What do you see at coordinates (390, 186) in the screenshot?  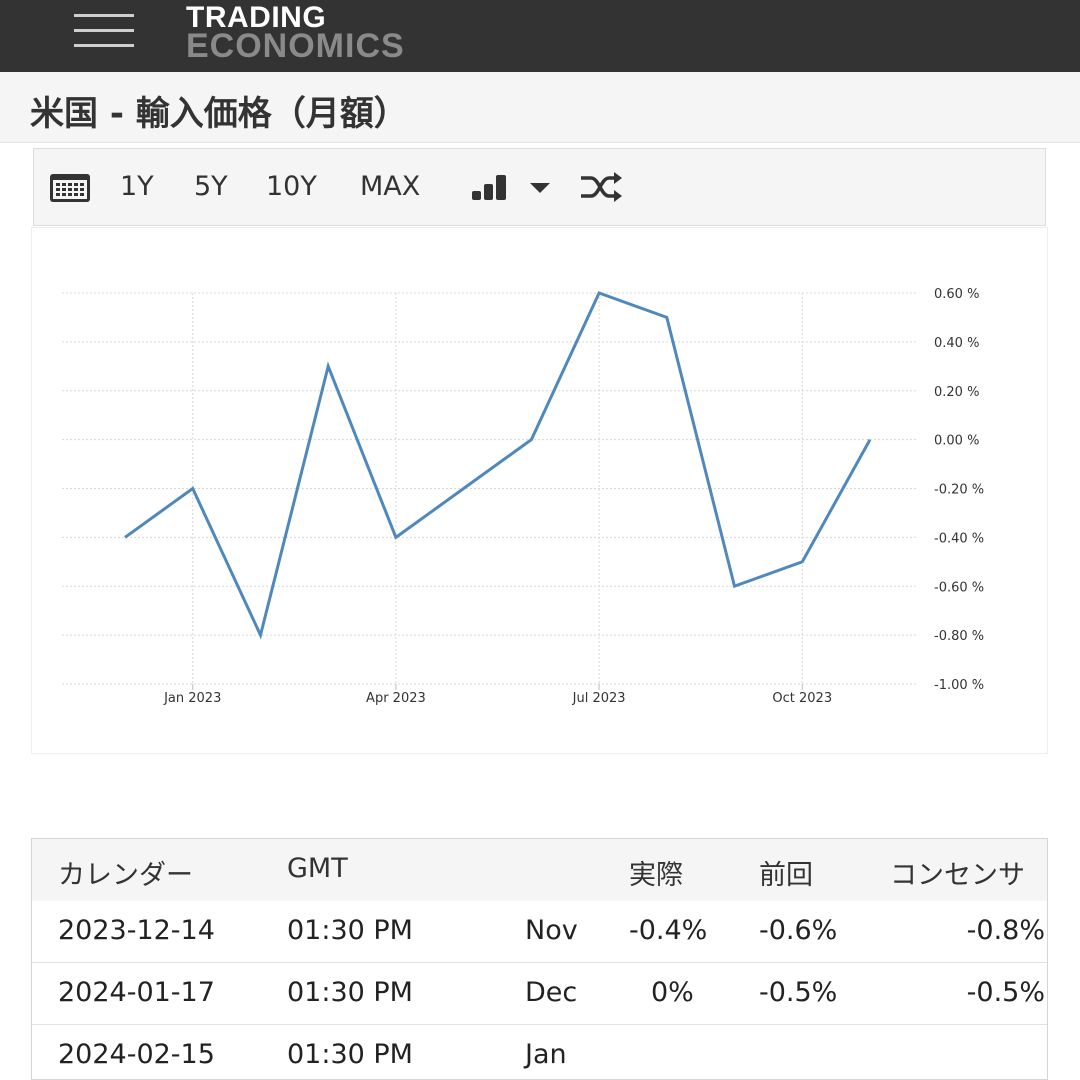 I see `range-max-button: MAX` at bounding box center [390, 186].